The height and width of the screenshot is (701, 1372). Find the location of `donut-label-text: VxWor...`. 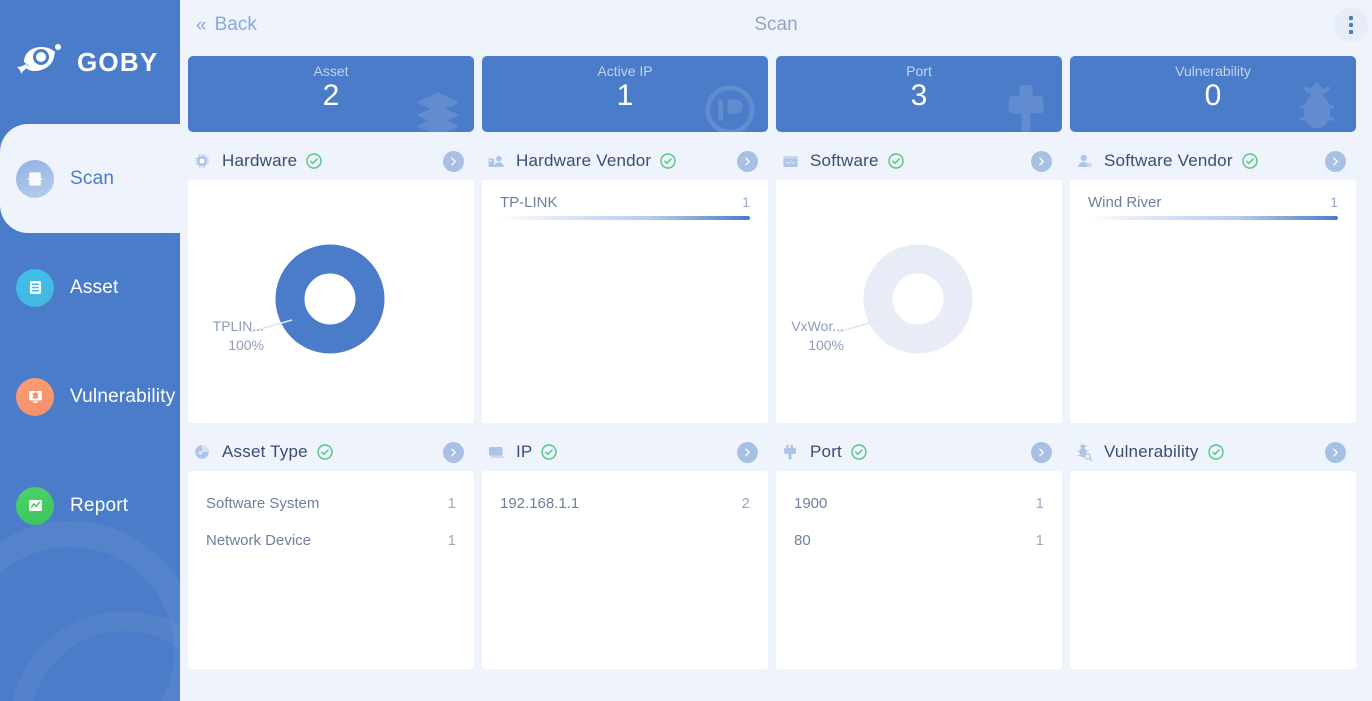

donut-label-text: VxWor... is located at coordinates (817, 326).